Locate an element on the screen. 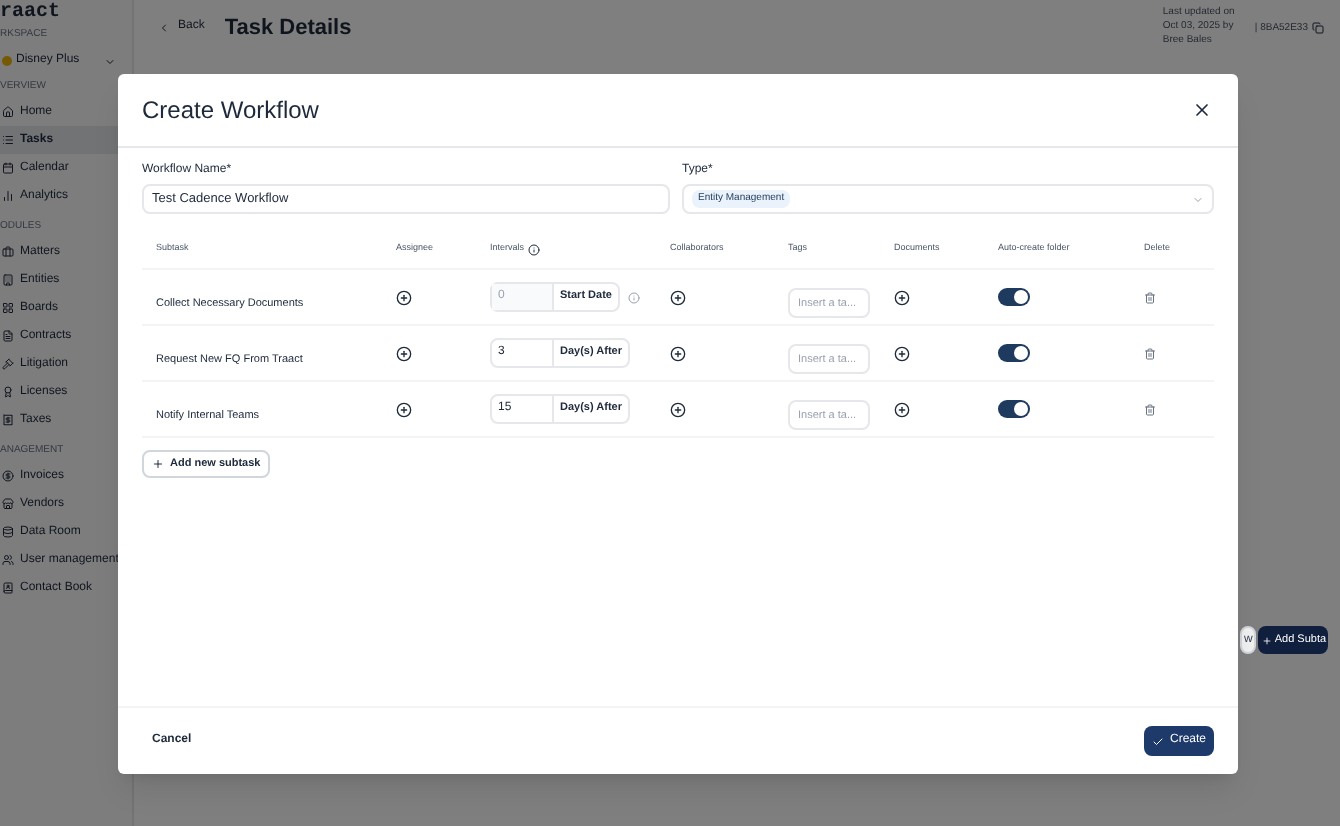  copy-icon is located at coordinates (1318, 28).